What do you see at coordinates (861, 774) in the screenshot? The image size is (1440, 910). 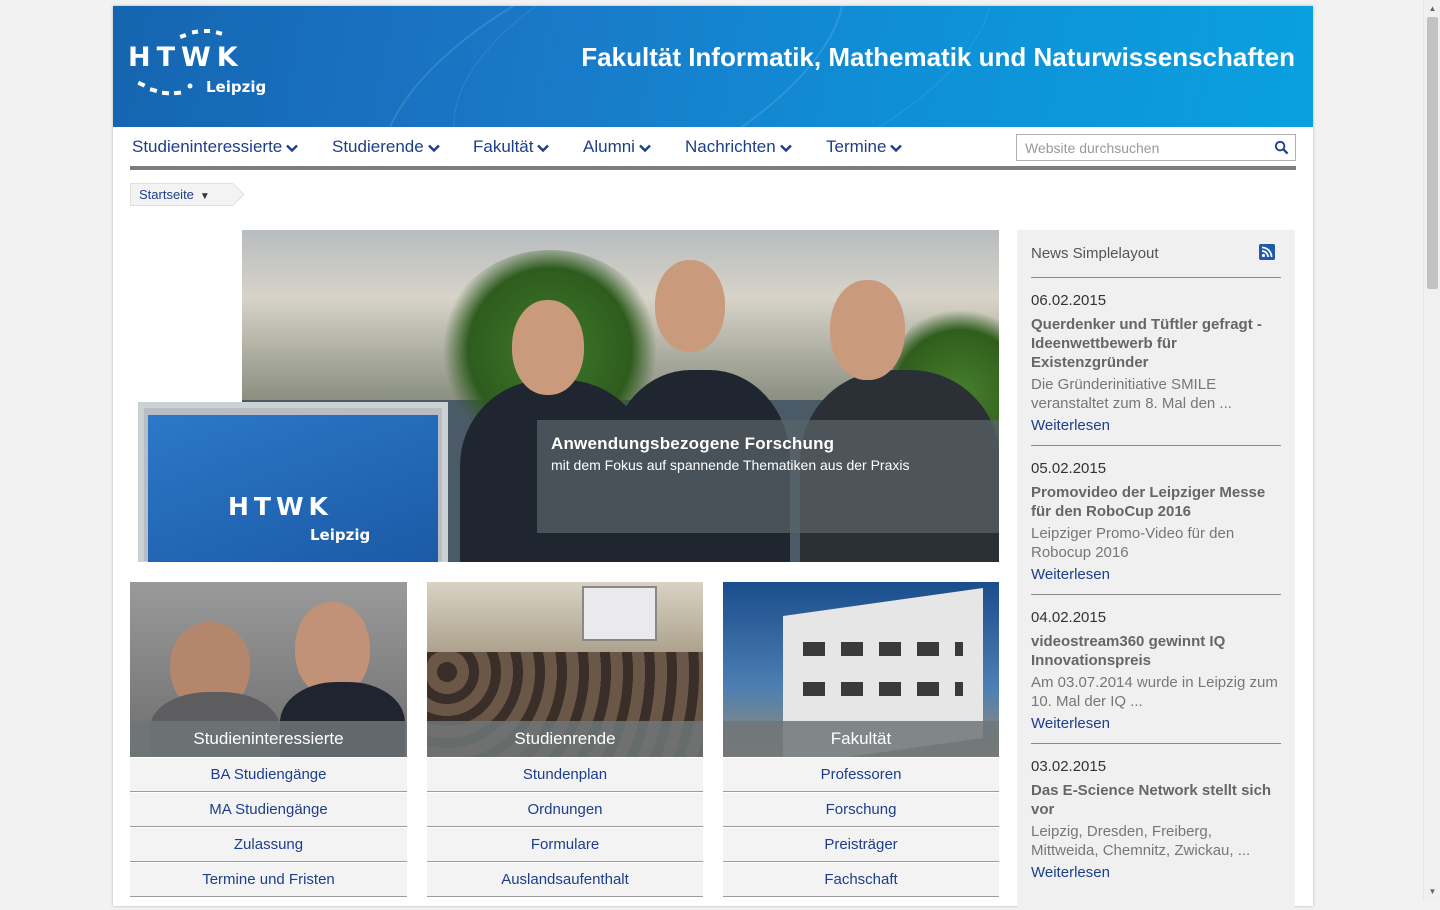 I see `card-link: Professoren` at bounding box center [861, 774].